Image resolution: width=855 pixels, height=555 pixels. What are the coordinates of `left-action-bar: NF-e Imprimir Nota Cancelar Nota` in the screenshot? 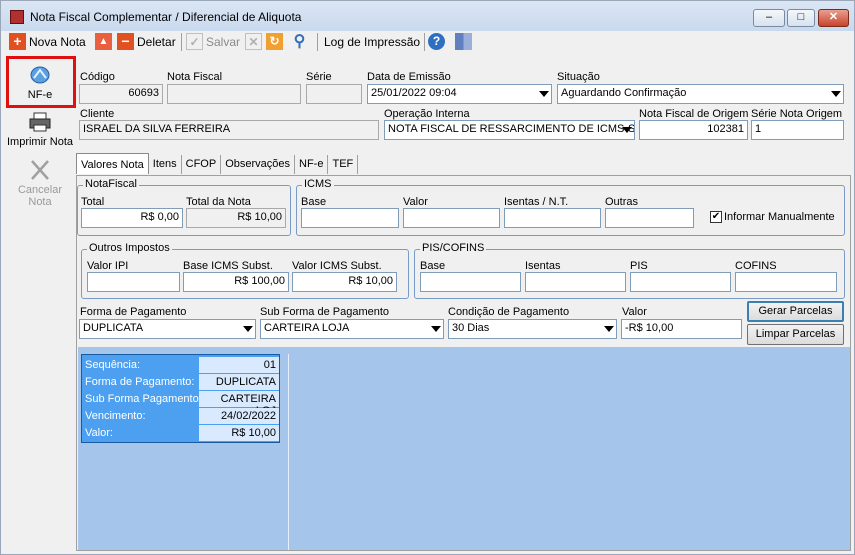 It's located at (40, 303).